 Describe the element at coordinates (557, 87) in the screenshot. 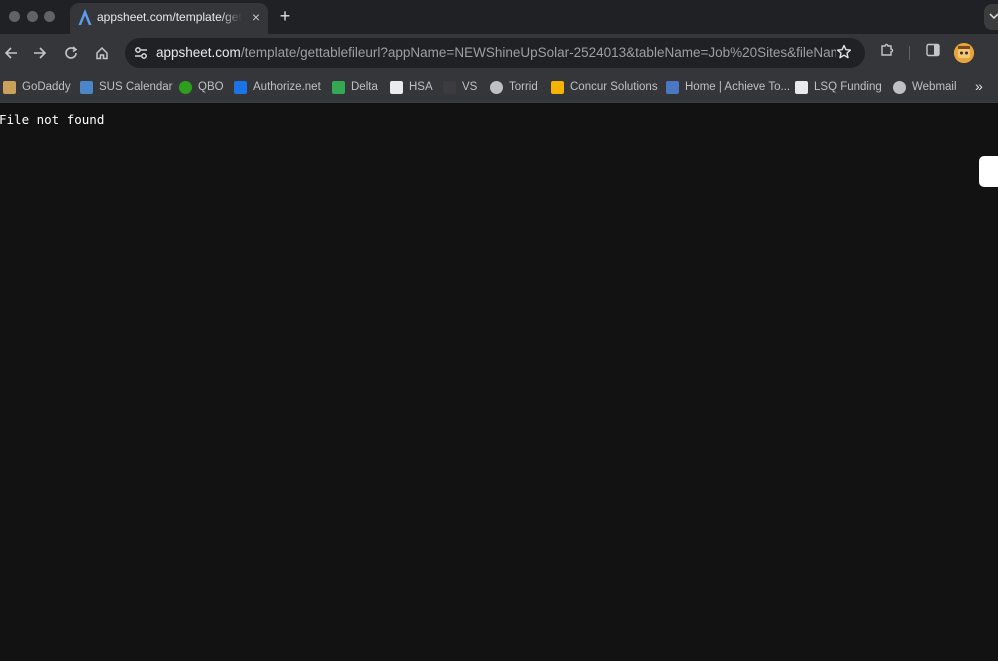

I see `concur-icon` at that location.